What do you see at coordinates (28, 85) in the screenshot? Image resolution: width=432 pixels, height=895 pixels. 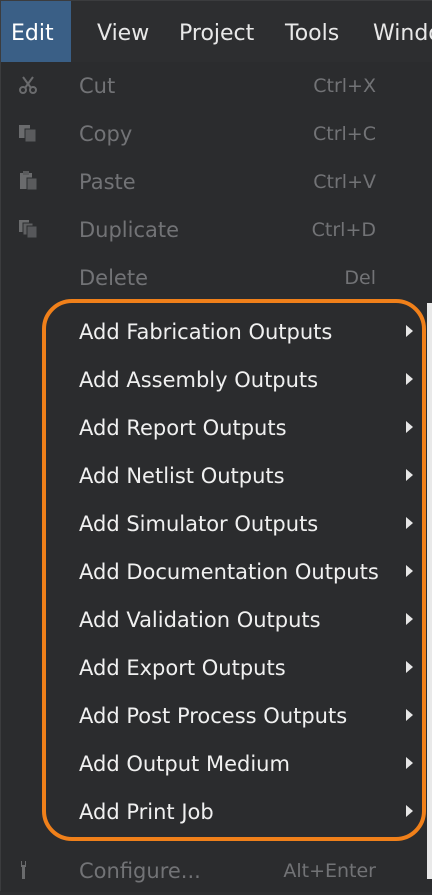 I see `scissors-icon` at bounding box center [28, 85].